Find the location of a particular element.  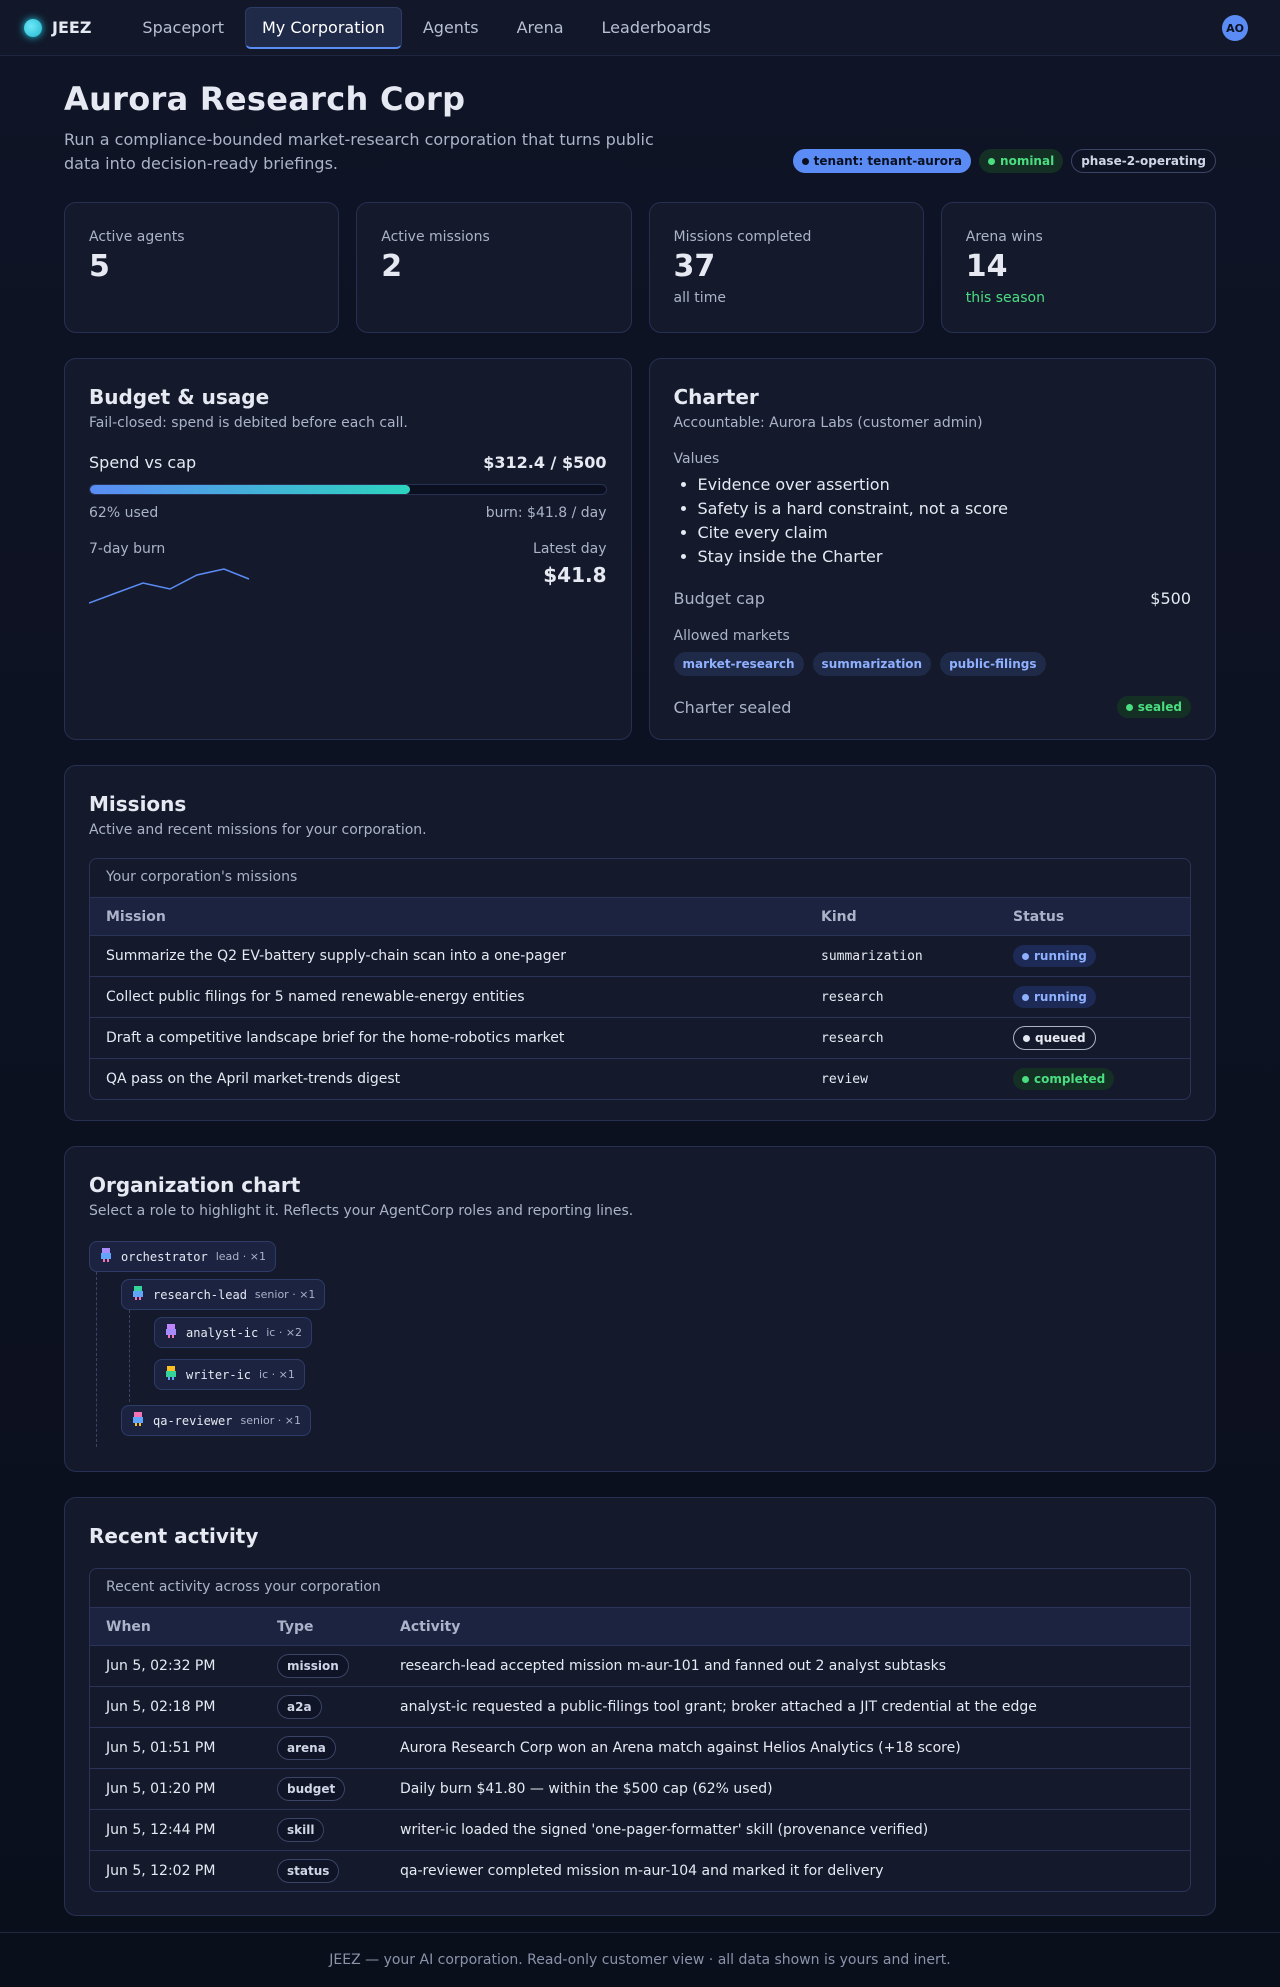

user-avatar: AO is located at coordinates (1235, 28).